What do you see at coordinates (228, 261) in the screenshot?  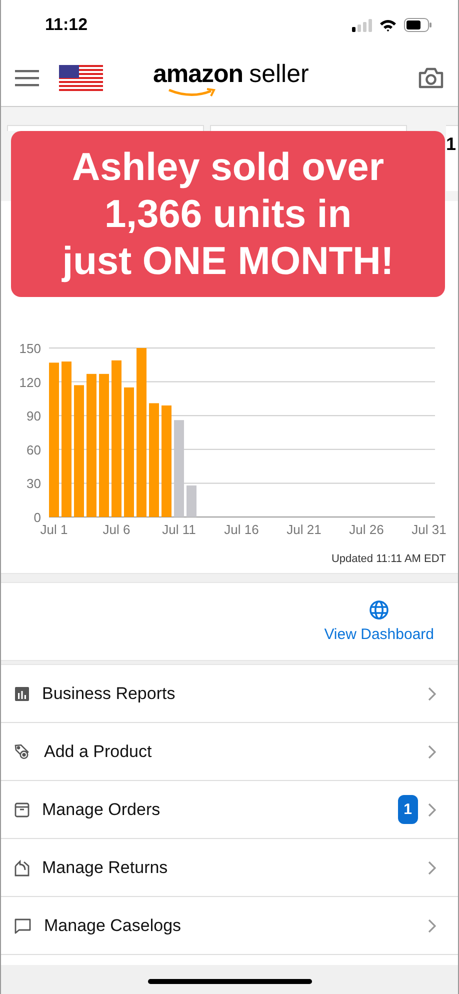 I see `banner-text: just ONE MONTH!` at bounding box center [228, 261].